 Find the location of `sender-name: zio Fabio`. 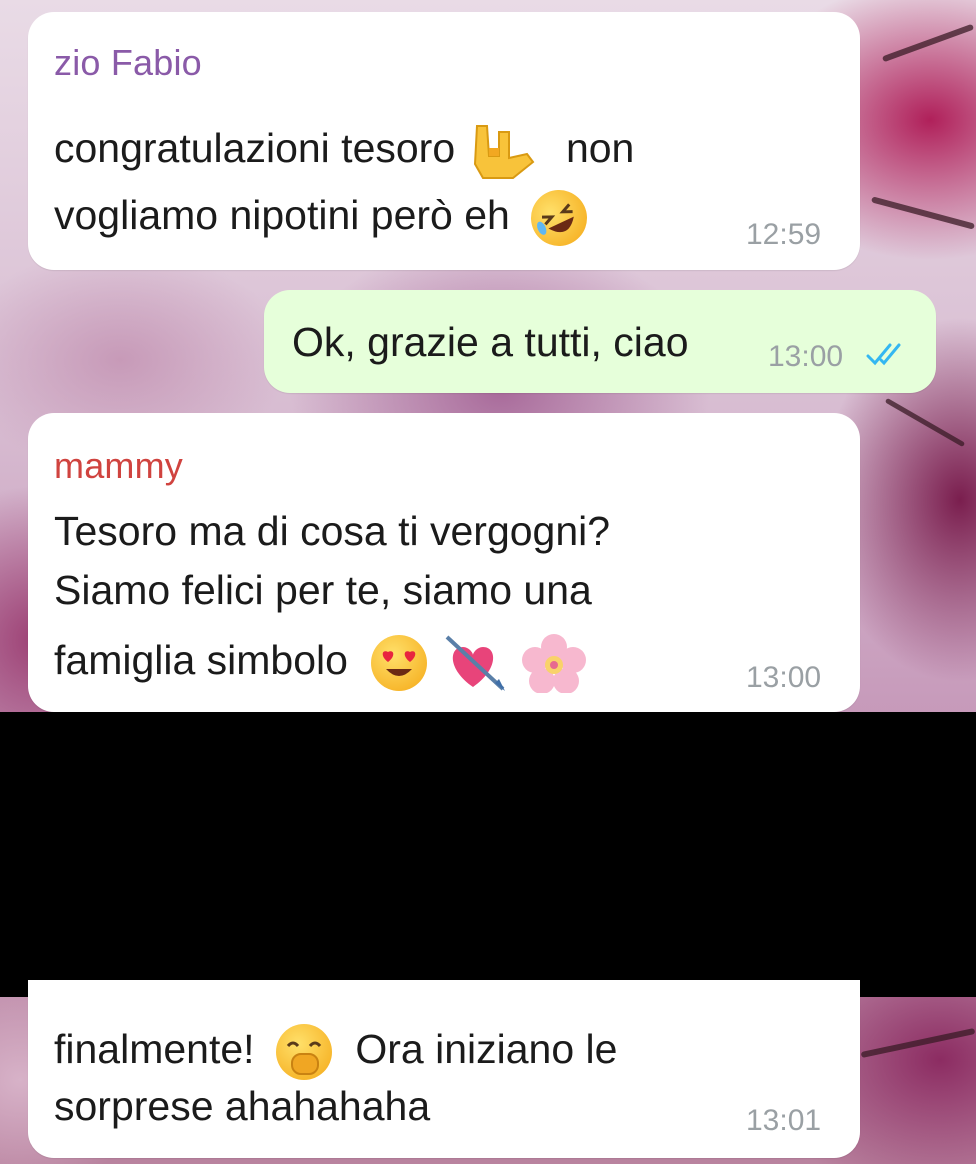

sender-name: zio Fabio is located at coordinates (128, 62).